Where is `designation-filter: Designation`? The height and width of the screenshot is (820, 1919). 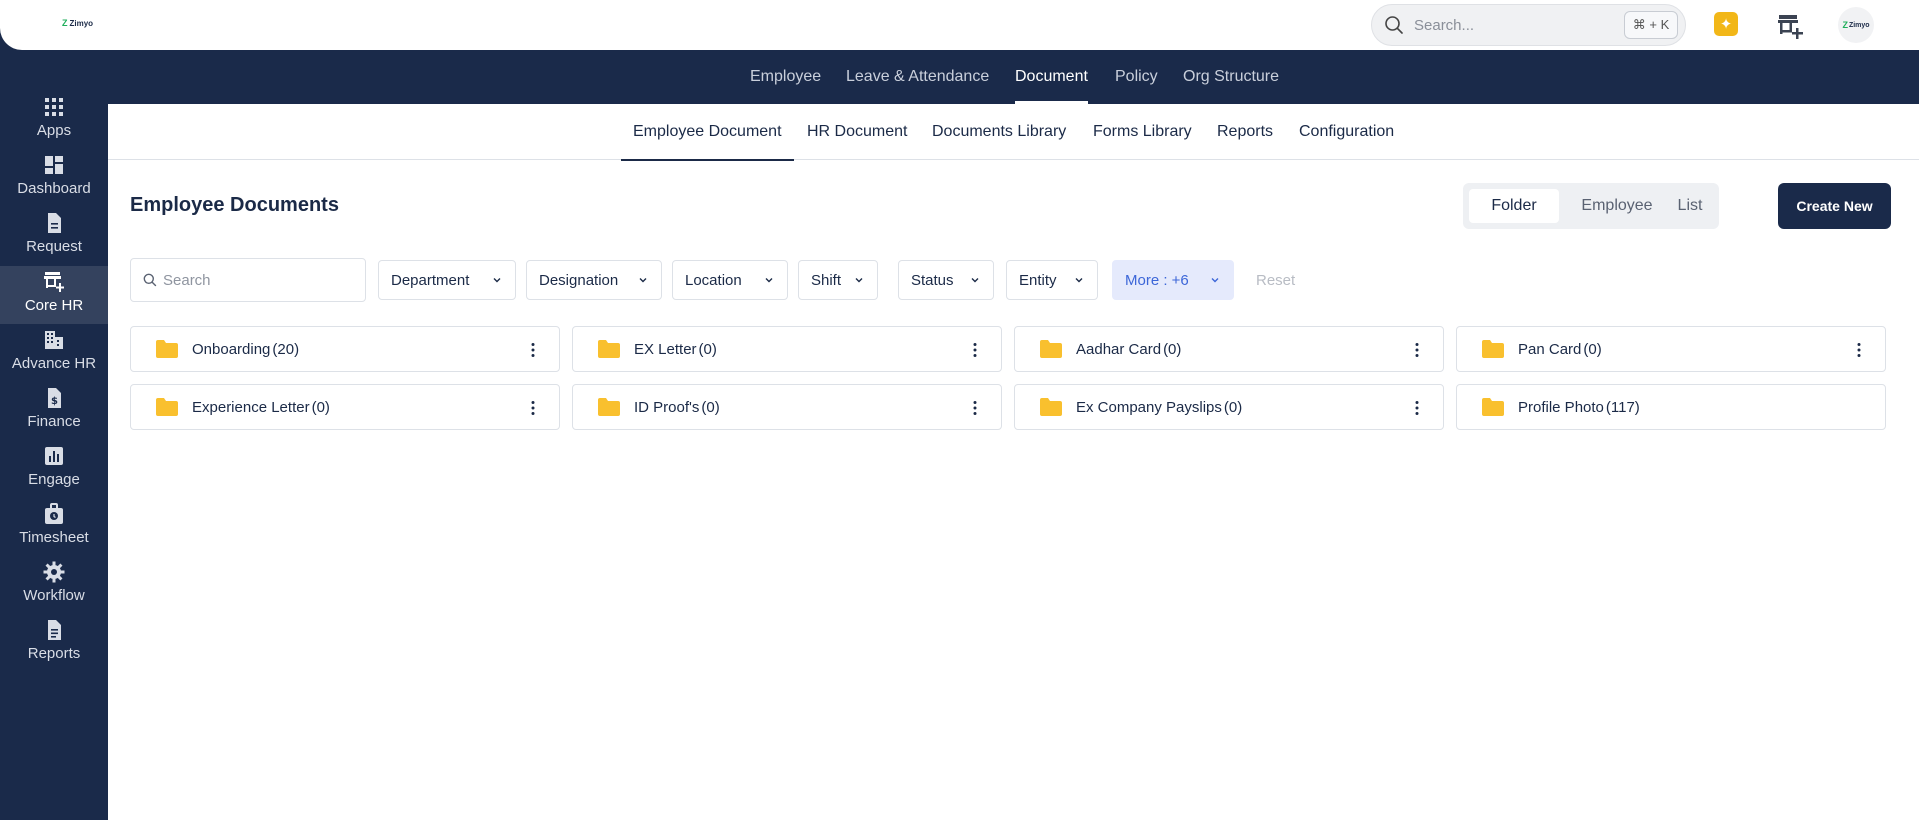
designation-filter: Designation is located at coordinates (594, 280).